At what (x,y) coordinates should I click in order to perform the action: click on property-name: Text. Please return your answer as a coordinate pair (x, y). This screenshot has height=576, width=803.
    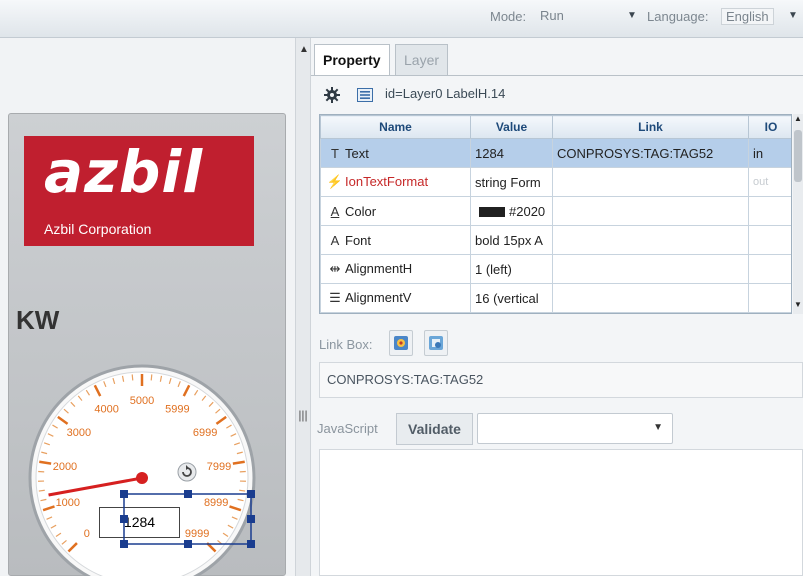
    Looking at the image, I should click on (357, 153).